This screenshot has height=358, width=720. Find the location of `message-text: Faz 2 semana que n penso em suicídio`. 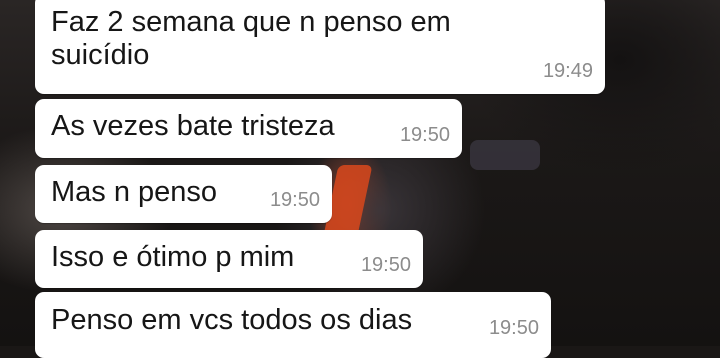

message-text: Faz 2 semana que n penso em suicídio is located at coordinates (251, 38).